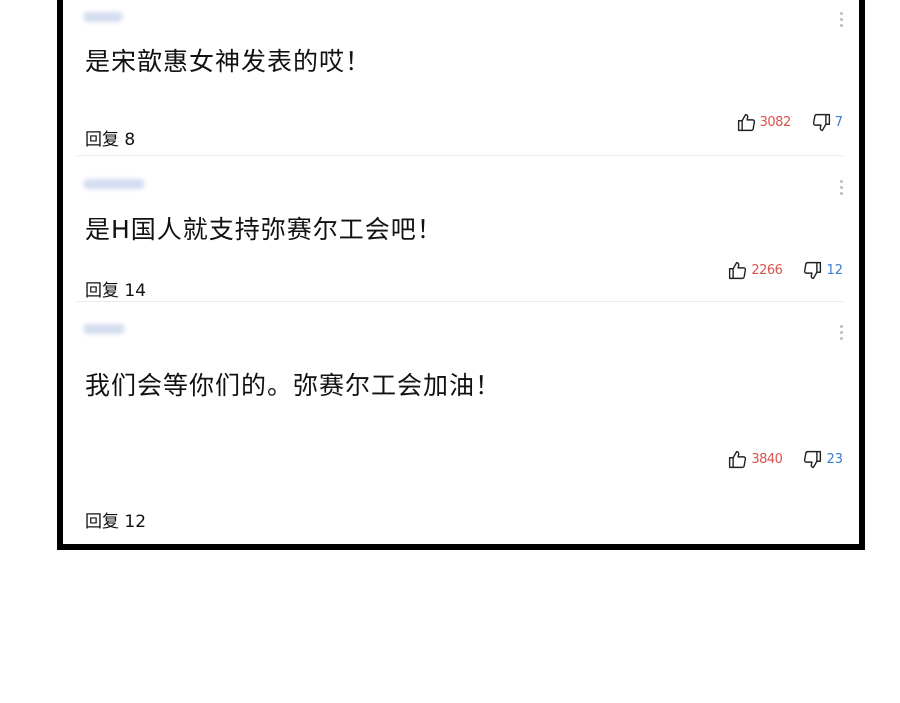 This screenshot has width=900, height=703. What do you see at coordinates (785, 459) in the screenshot?
I see `vote-bar: 3840 23` at bounding box center [785, 459].